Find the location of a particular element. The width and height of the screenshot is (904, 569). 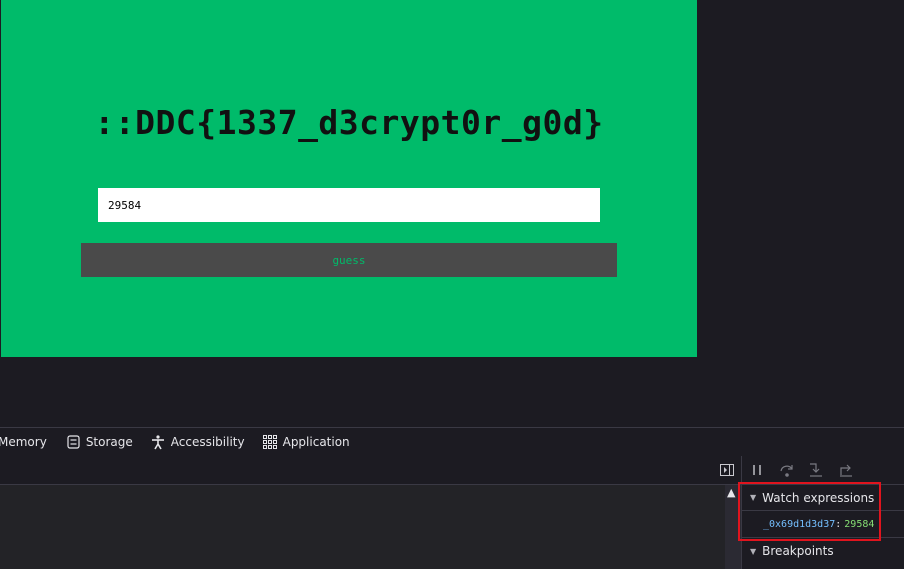

application-grid-icon is located at coordinates (269, 442).